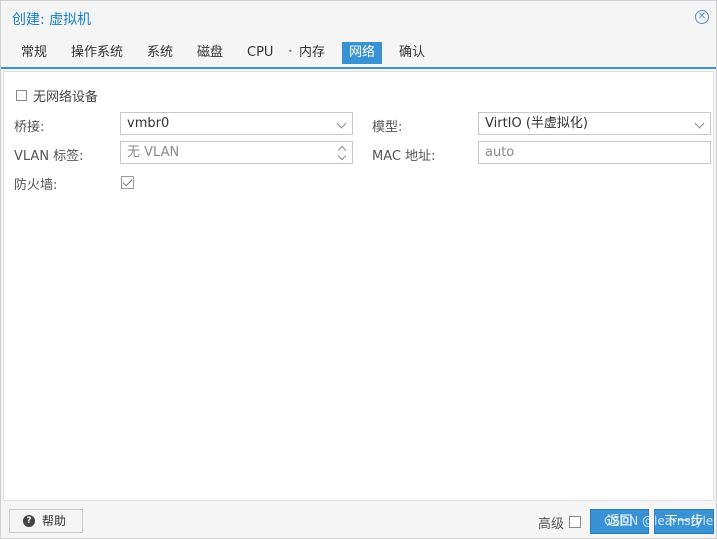  Describe the element at coordinates (153, 152) in the screenshot. I see `vlan-placeholder: 无 VLAN` at that location.